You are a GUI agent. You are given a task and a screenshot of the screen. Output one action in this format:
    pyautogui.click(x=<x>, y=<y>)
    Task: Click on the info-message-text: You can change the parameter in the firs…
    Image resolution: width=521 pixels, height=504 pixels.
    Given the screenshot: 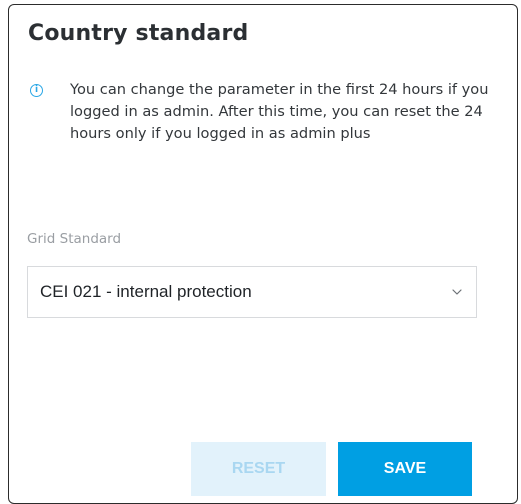 What is the action you would take?
    pyautogui.click(x=279, y=111)
    